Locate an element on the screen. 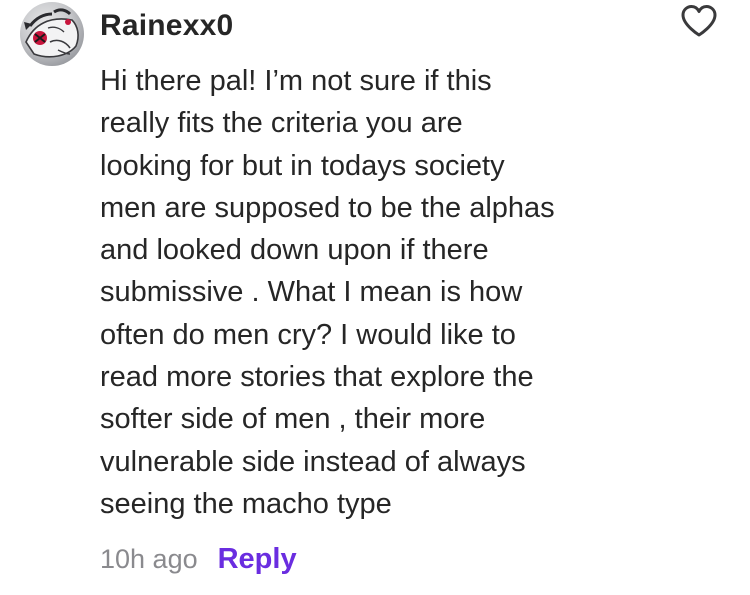 This screenshot has width=750, height=595. like-button is located at coordinates (699, 21).